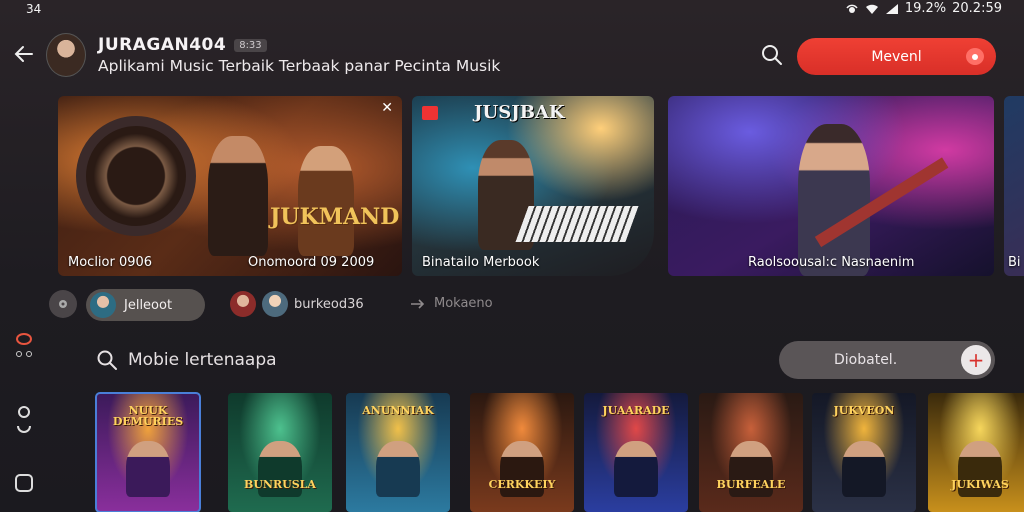 This screenshot has width=1024, height=512. What do you see at coordinates (387, 108) in the screenshot?
I see `close-icon: ✕` at bounding box center [387, 108].